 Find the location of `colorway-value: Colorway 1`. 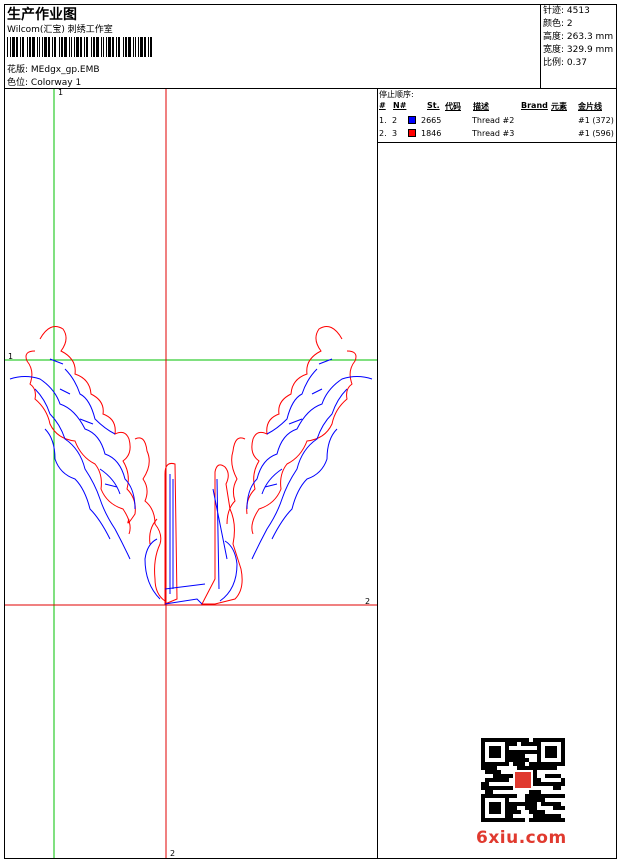

colorway-value: Colorway 1 is located at coordinates (56, 83).